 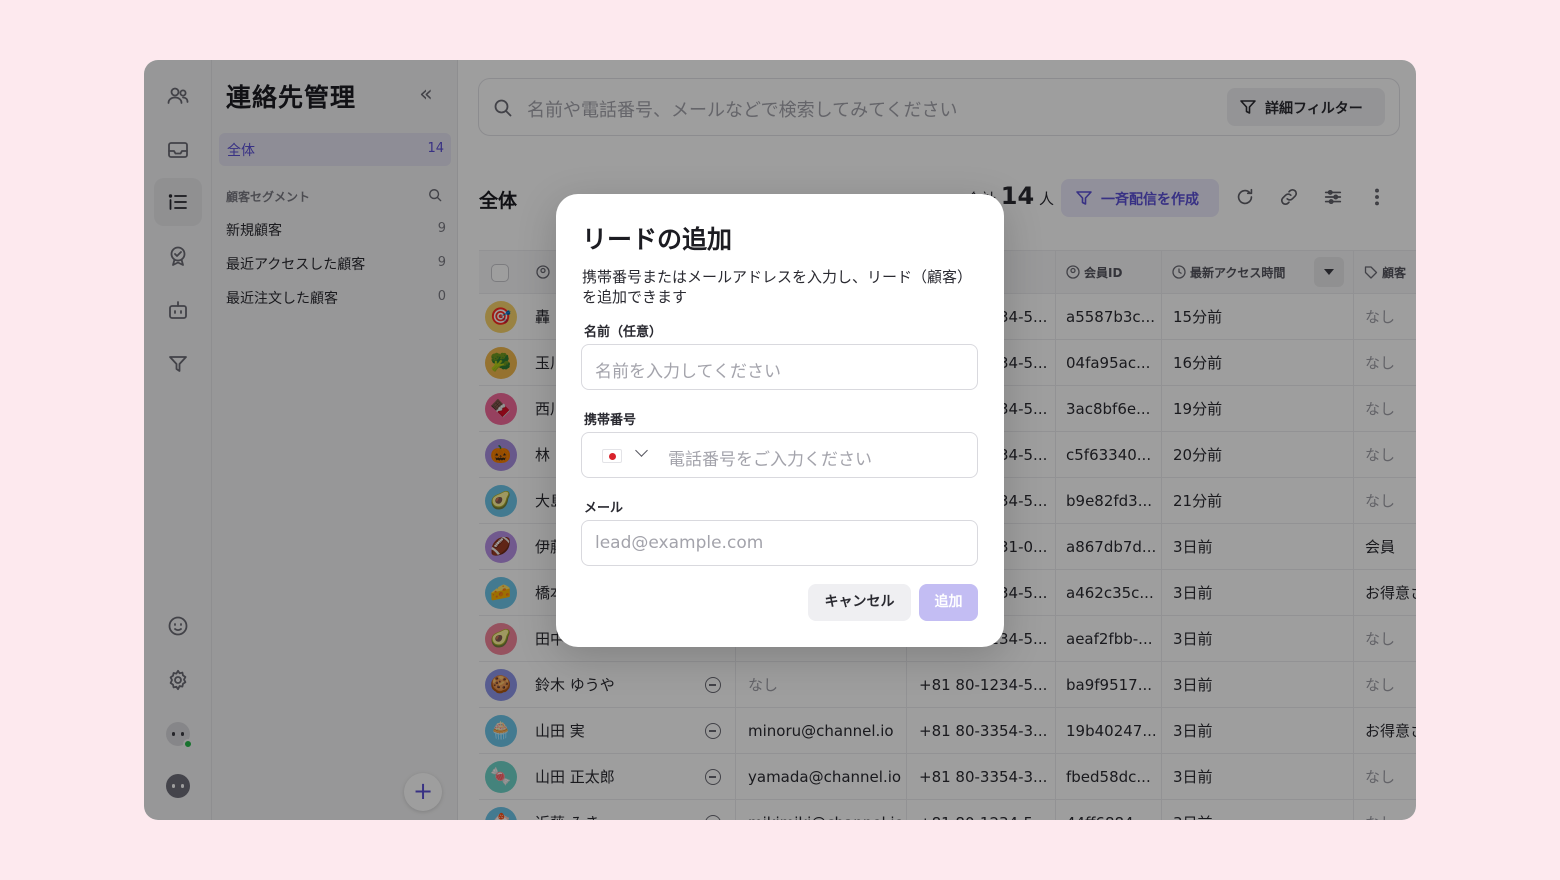 I want to click on name-field: 名前を入力してください, so click(x=779, y=367).